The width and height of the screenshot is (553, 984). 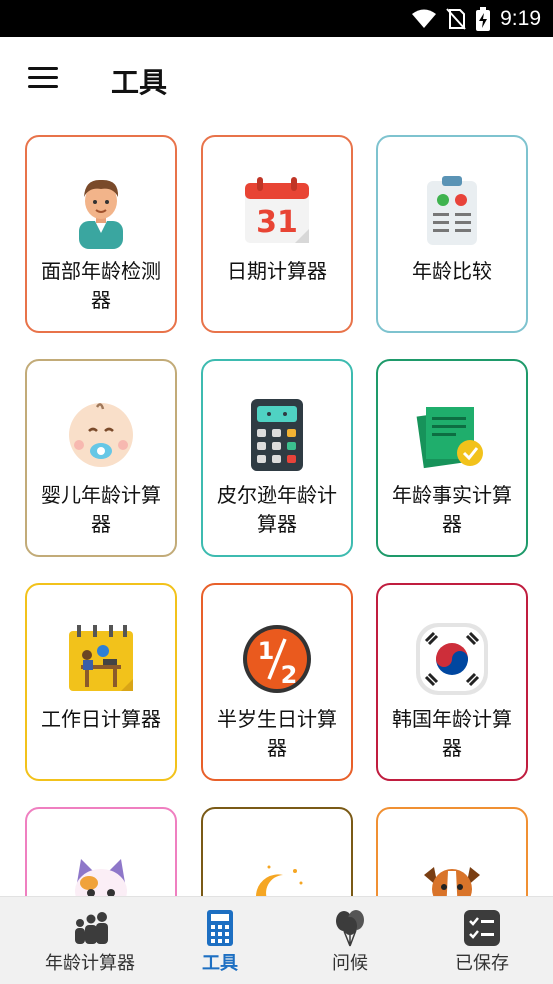 I want to click on cat-icon, so click(x=101, y=877).